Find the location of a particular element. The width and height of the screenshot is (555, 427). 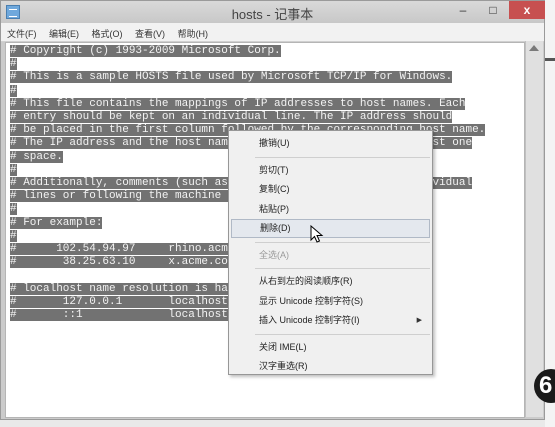

selected-text: # ::1 localhost is located at coordinates (119, 315).